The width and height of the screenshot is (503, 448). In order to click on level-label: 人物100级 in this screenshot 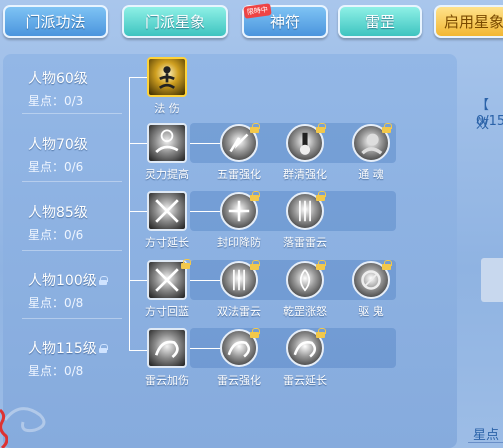, I will do `click(62, 281)`.